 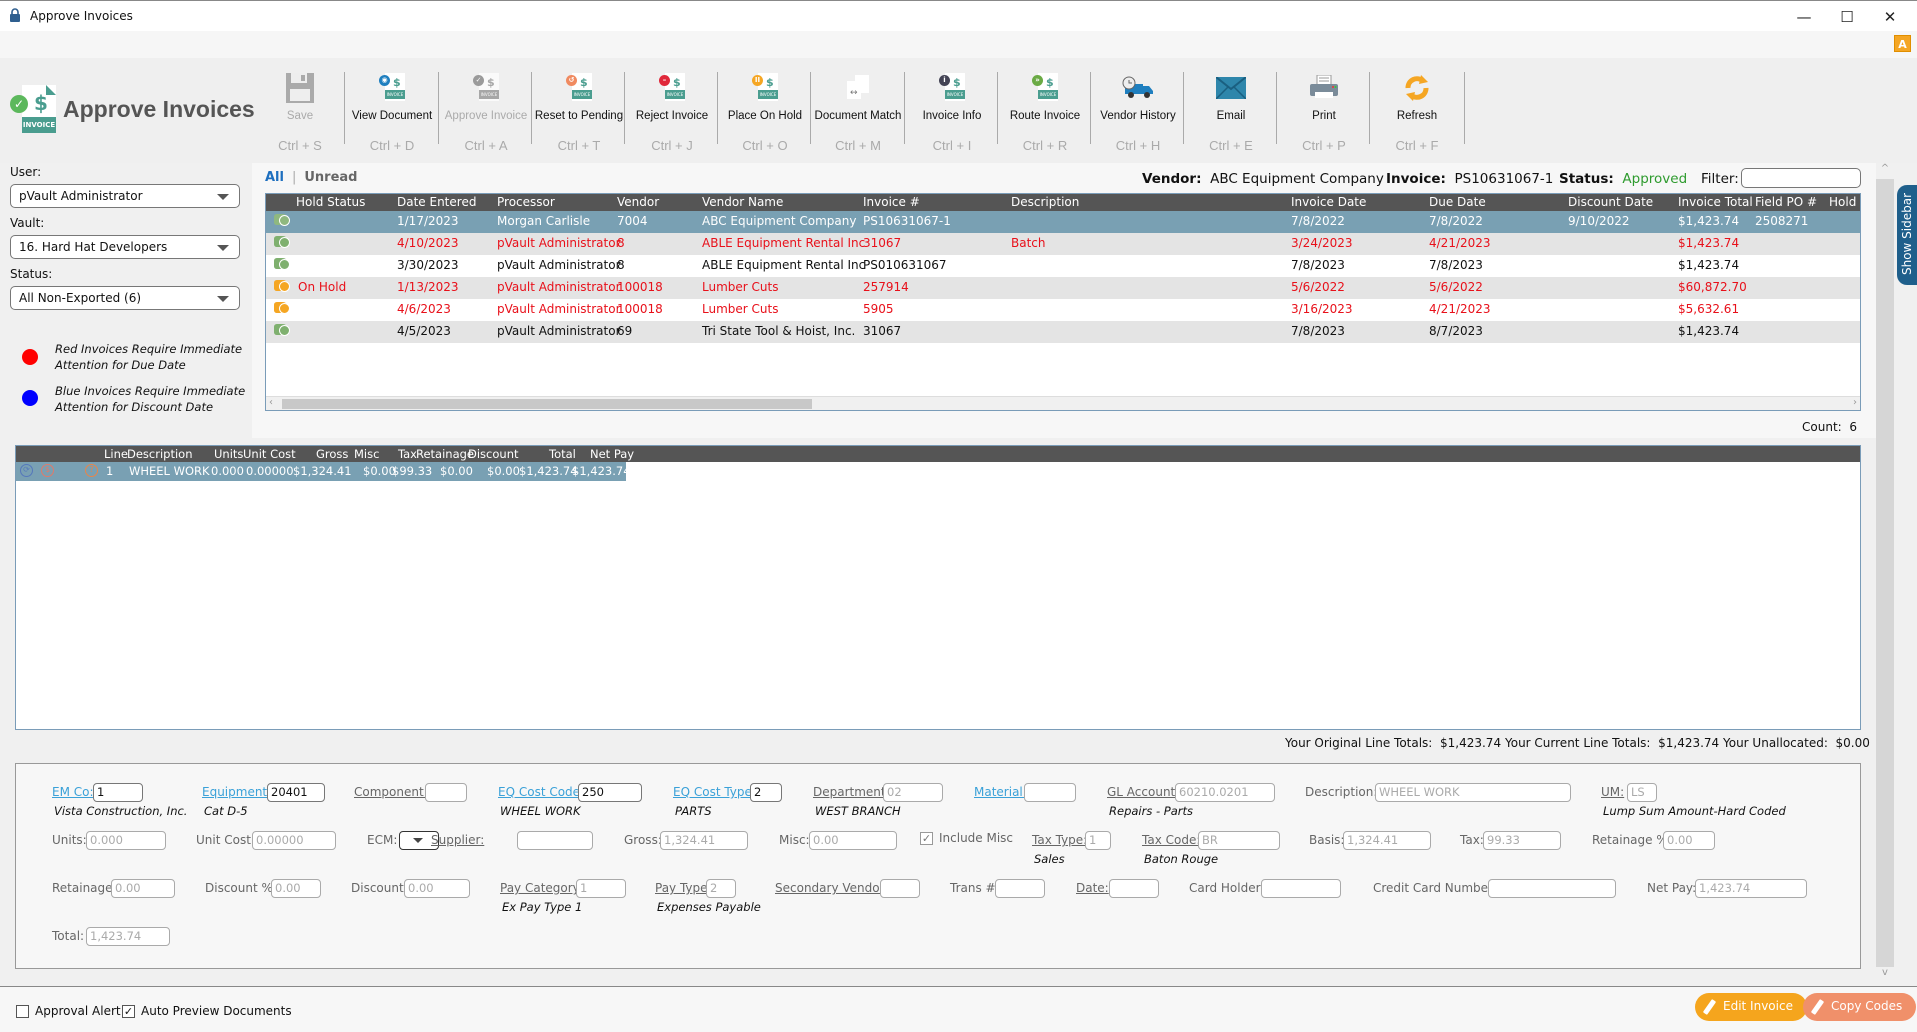 I want to click on column-header: Discount Date, so click(x=1610, y=202).